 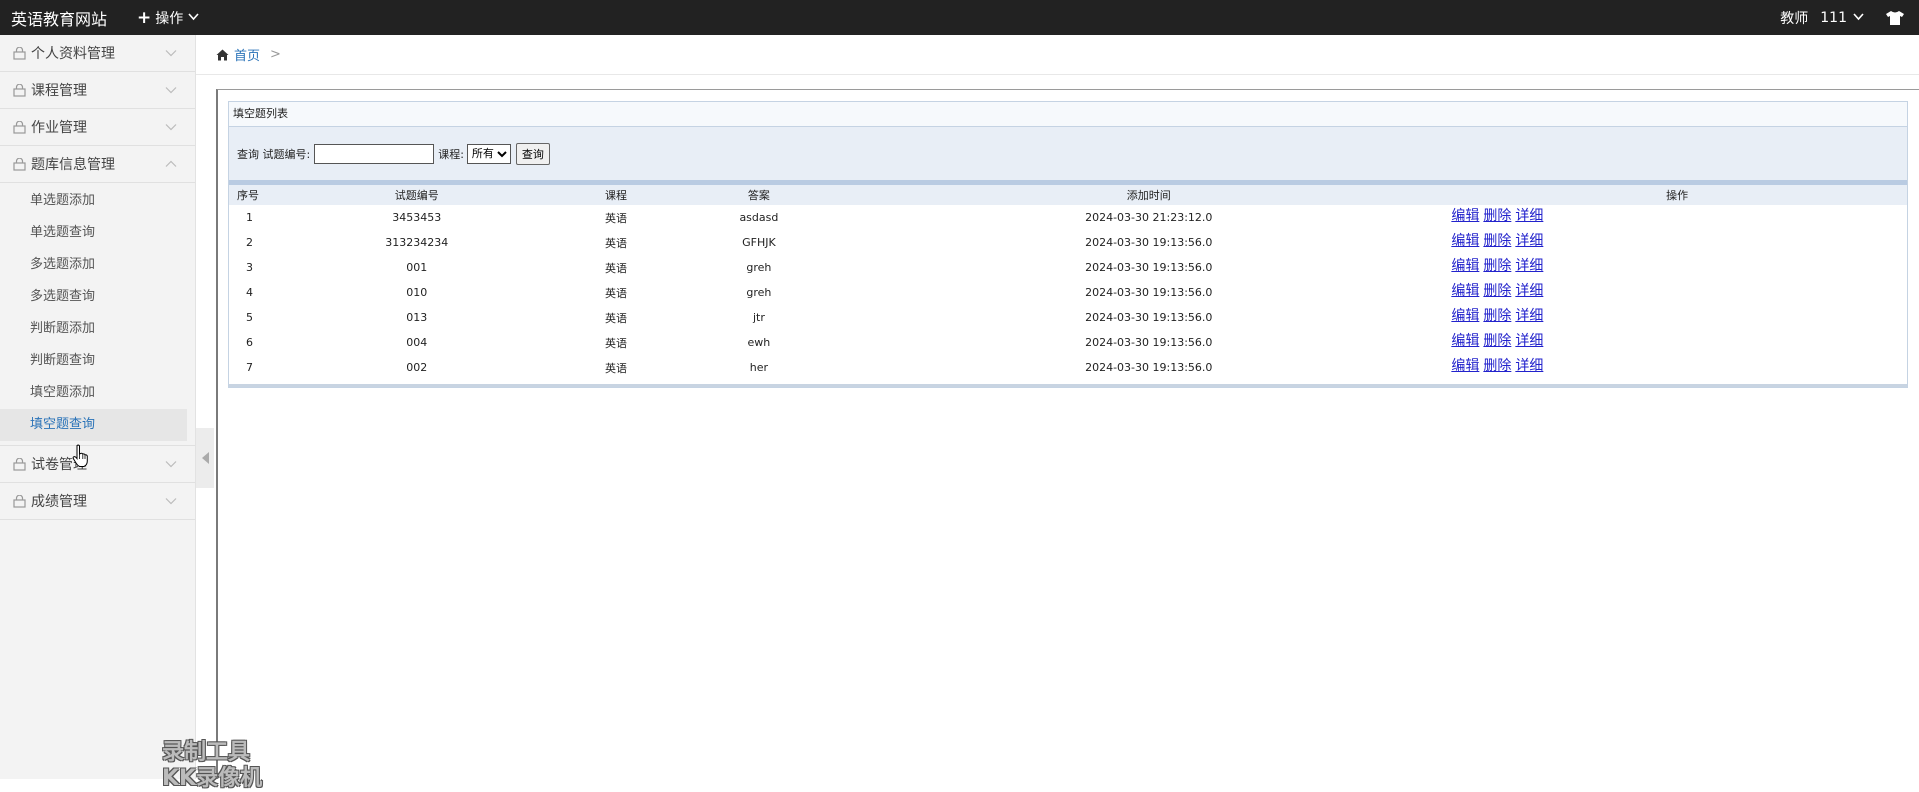 What do you see at coordinates (93, 297) in the screenshot?
I see `sidebar-item-multi-choice-query: 多选题查询` at bounding box center [93, 297].